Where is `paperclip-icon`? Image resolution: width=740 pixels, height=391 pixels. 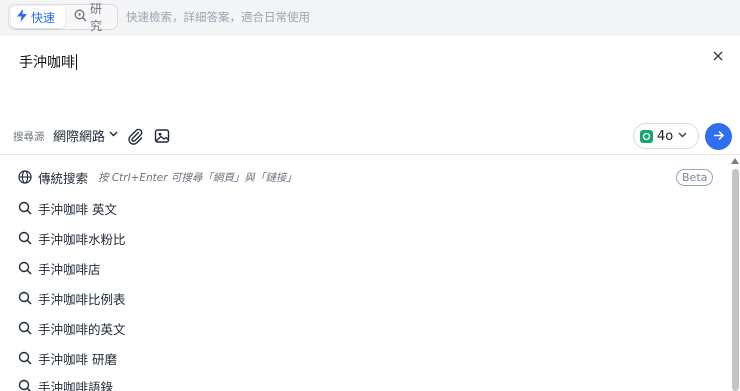
paperclip-icon is located at coordinates (135, 138).